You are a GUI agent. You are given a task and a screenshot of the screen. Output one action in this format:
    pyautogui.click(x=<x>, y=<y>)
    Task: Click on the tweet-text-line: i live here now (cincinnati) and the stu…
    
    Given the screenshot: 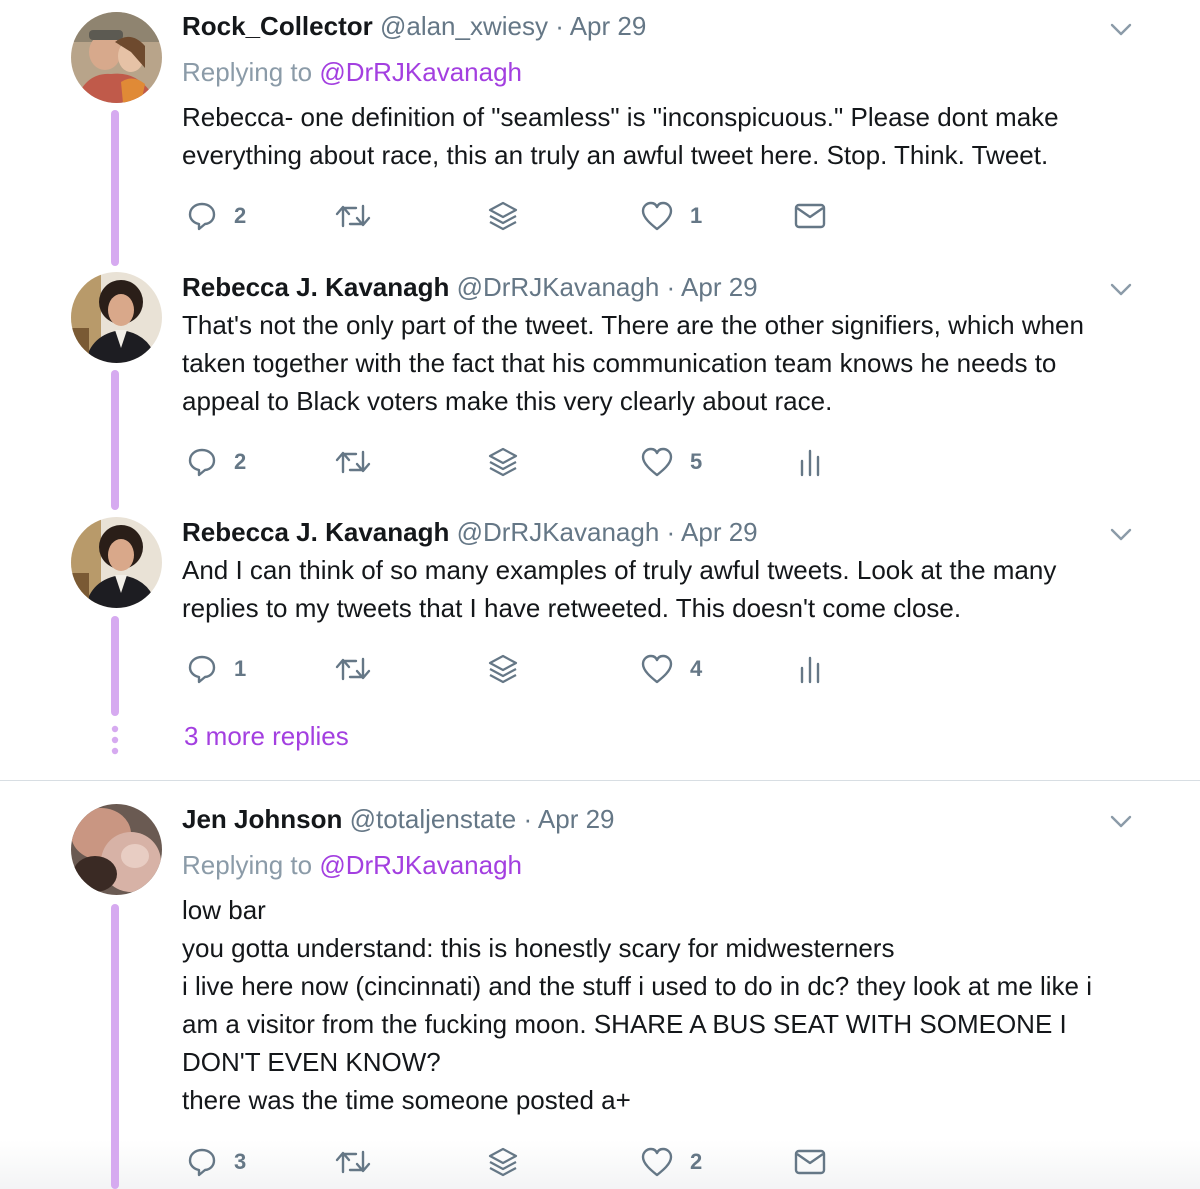 What is the action you would take?
    pyautogui.click(x=637, y=986)
    